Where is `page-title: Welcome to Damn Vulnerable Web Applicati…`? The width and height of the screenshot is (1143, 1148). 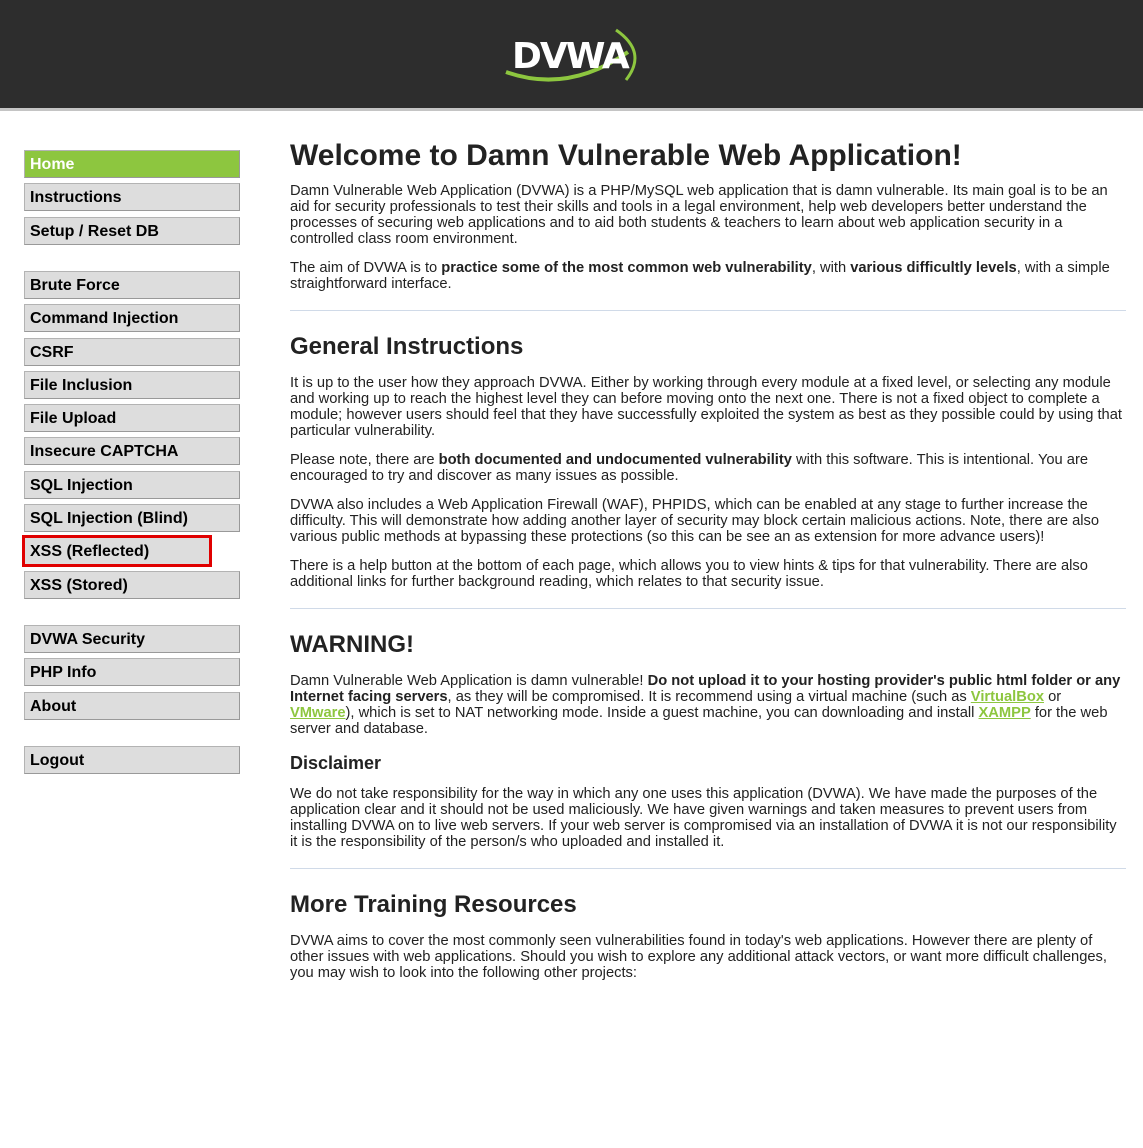 page-title: Welcome to Damn Vulnerable Web Applicati… is located at coordinates (626, 155).